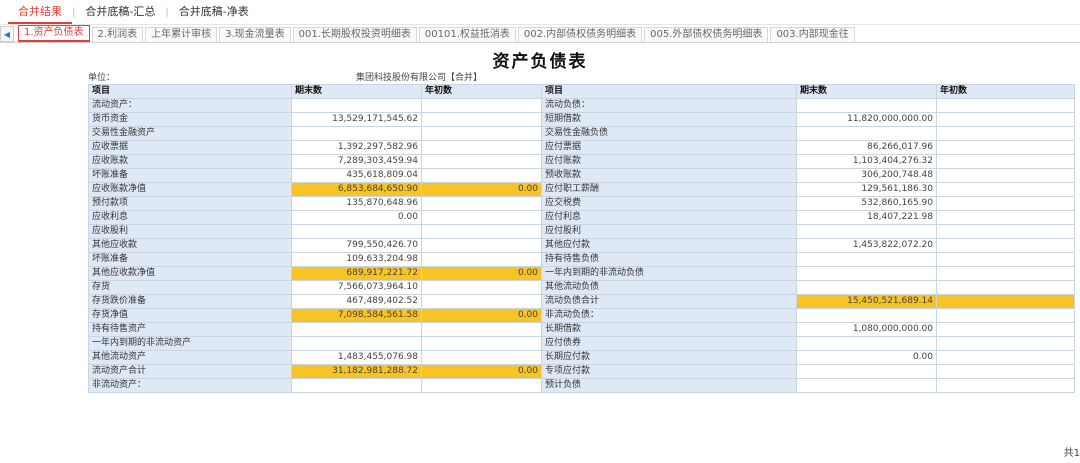  What do you see at coordinates (120, 12) in the screenshot?
I see `tab-draft-summary: 合并底稿-汇总` at bounding box center [120, 12].